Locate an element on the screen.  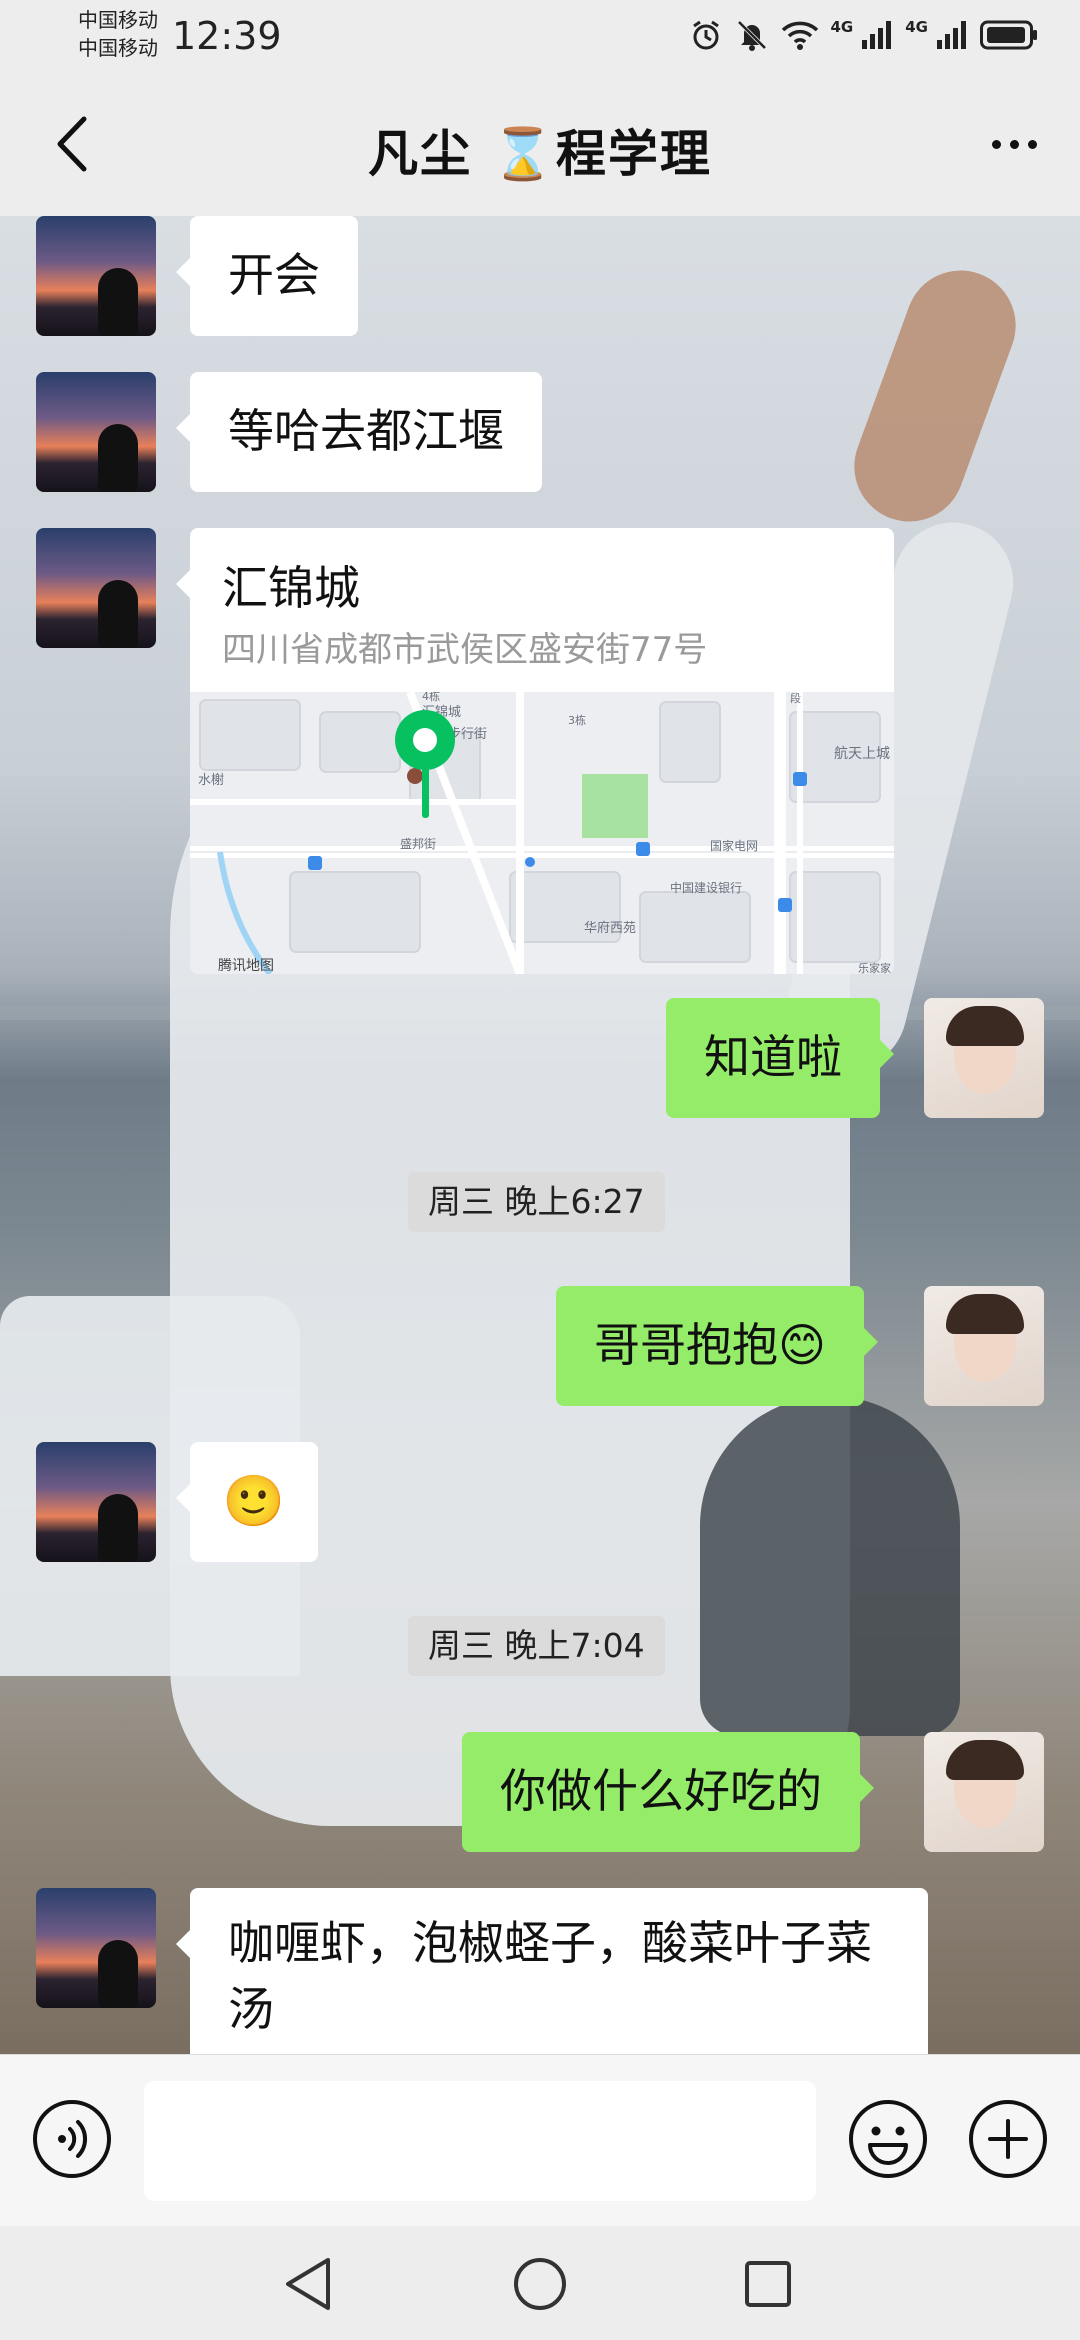
plus-icon is located at coordinates (1008, 2139).